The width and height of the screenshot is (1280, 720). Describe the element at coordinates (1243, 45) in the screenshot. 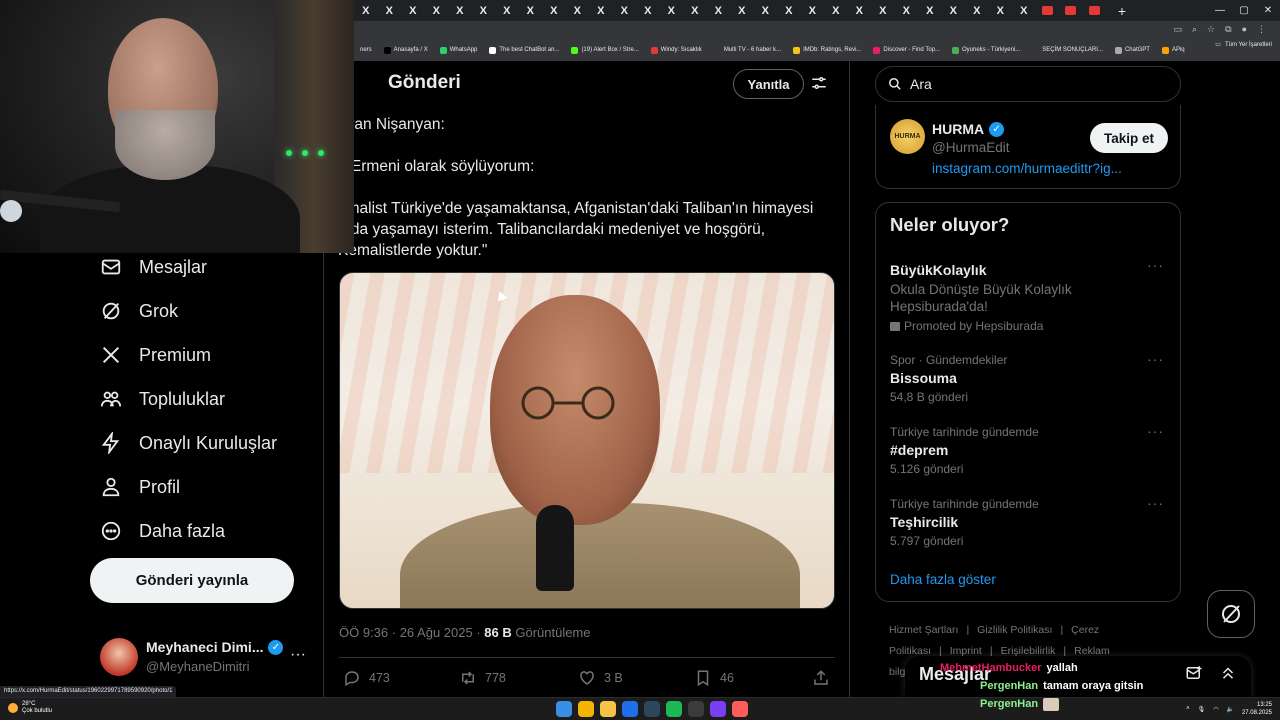

I see `all-bookmarks: ▭ Tüm Yer İşaretleri` at that location.